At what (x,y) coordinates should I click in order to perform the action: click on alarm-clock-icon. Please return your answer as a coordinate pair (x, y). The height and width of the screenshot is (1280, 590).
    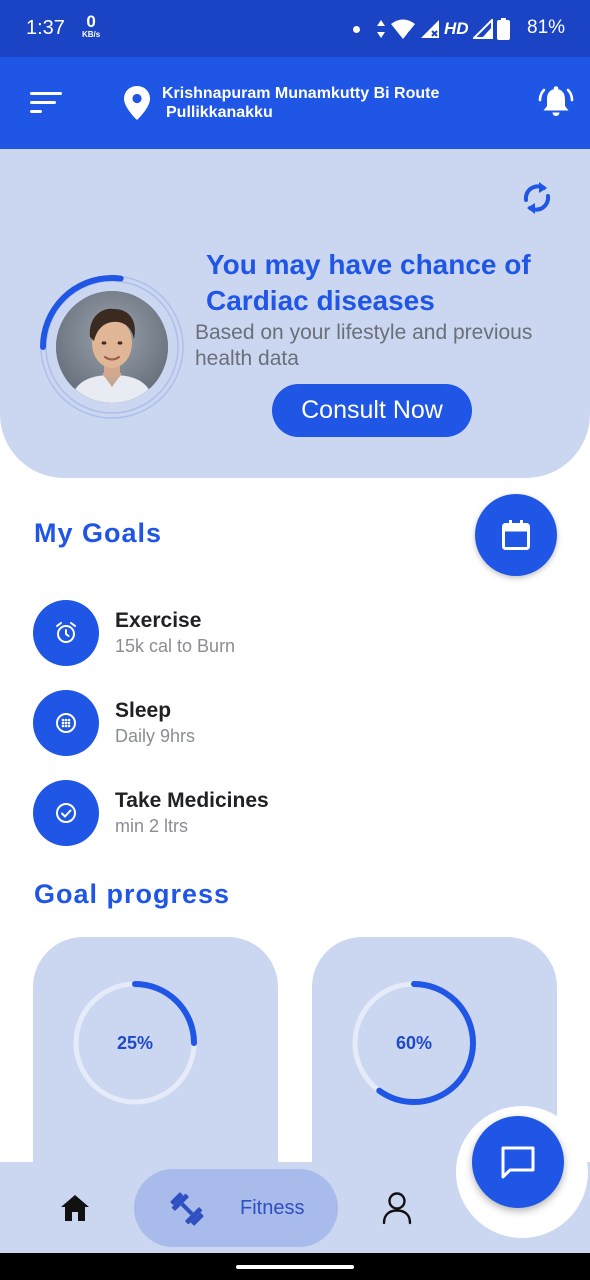
    Looking at the image, I should click on (66, 632).